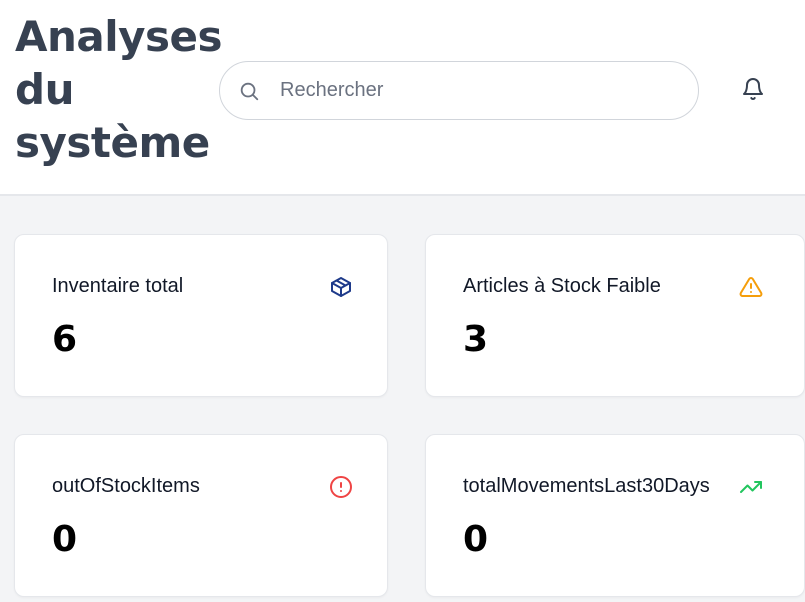 The width and height of the screenshot is (805, 602). Describe the element at coordinates (249, 91) in the screenshot. I see `search-icon` at that location.